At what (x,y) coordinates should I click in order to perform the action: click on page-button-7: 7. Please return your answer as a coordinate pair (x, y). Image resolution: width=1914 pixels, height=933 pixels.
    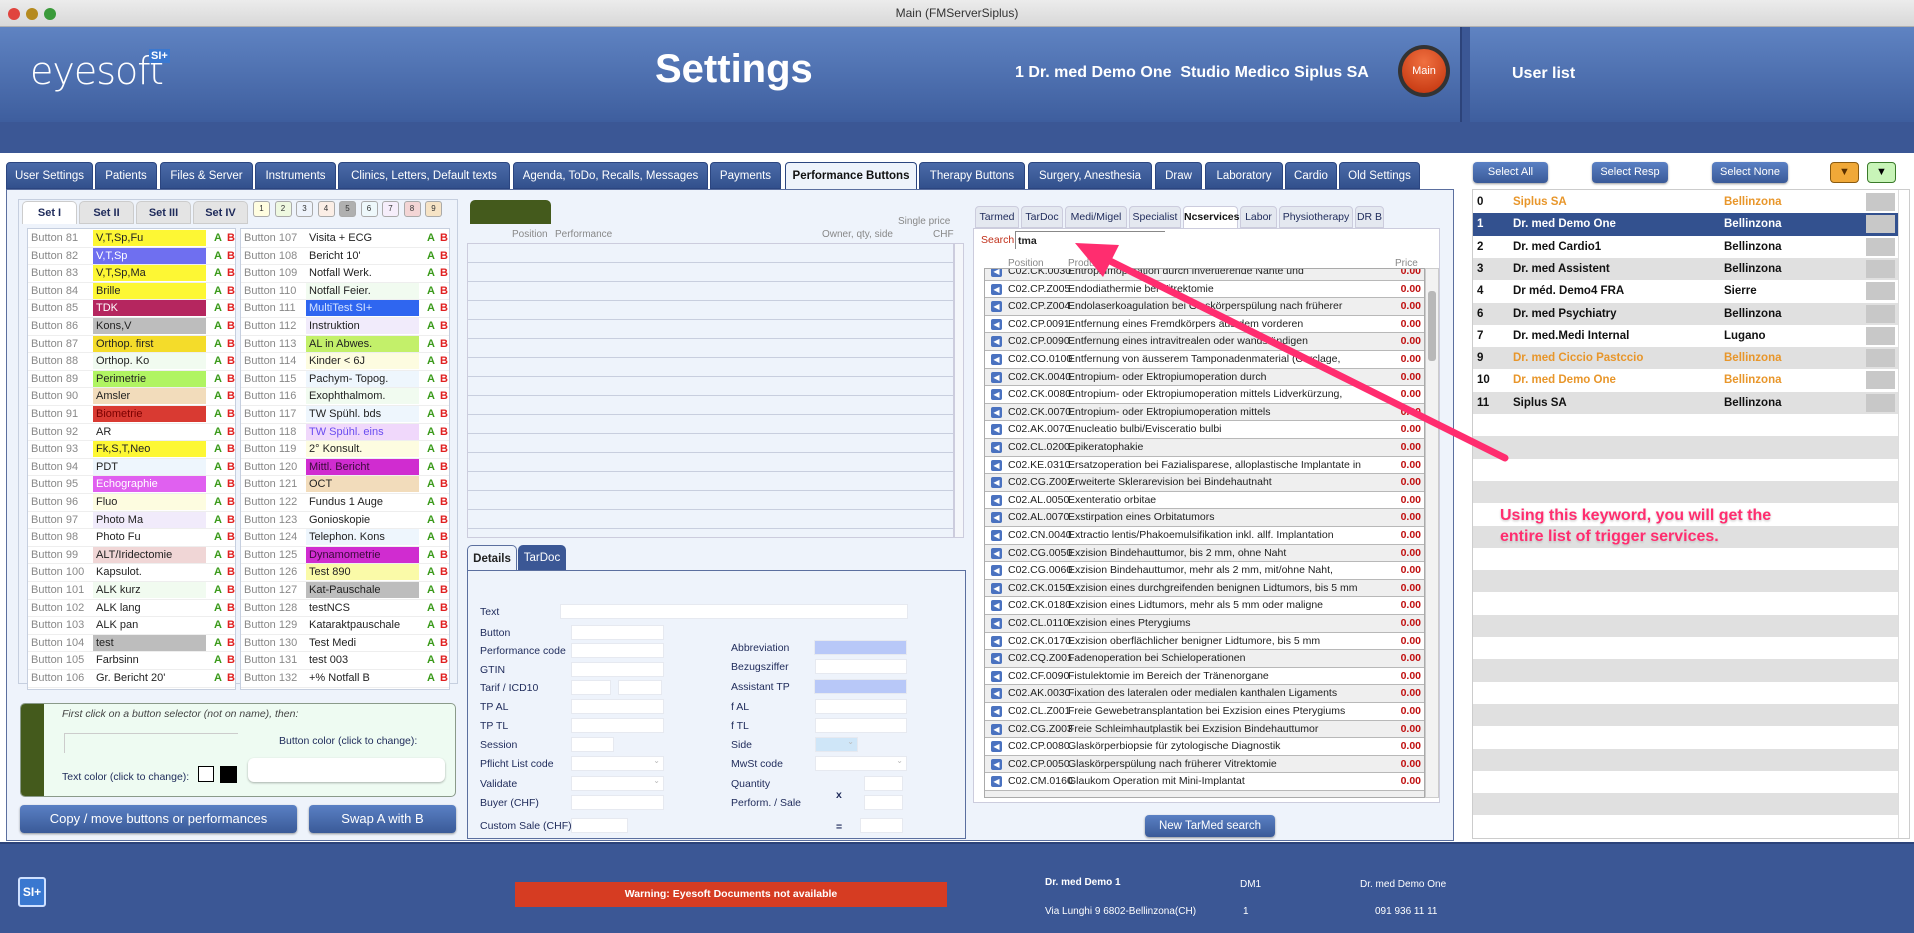
    Looking at the image, I should click on (390, 209).